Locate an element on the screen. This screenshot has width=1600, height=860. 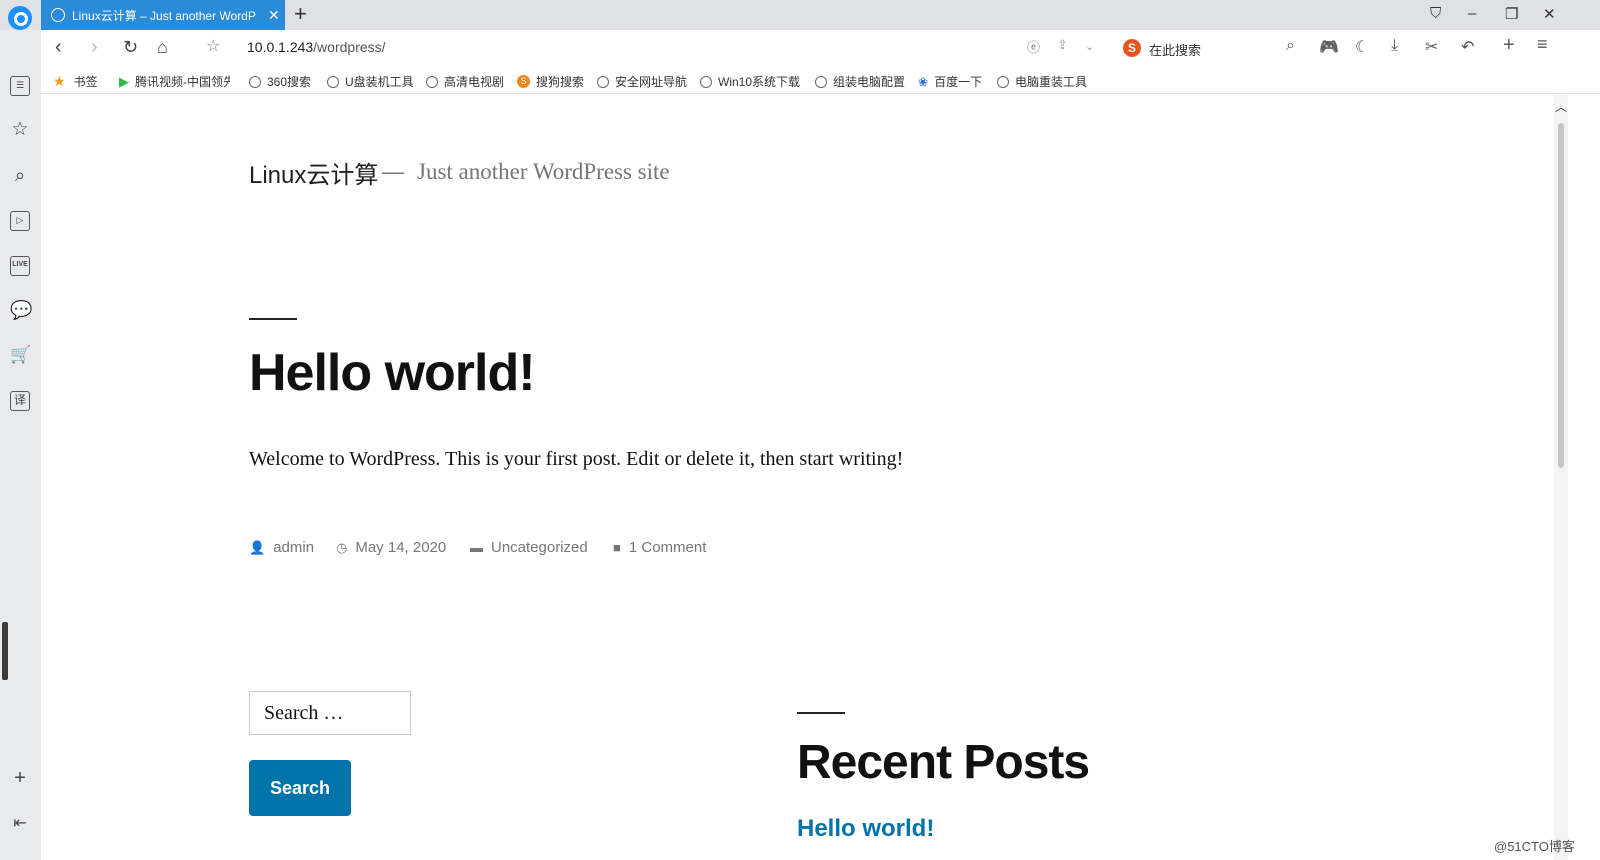
news-icon: ☰ is located at coordinates (20, 86).